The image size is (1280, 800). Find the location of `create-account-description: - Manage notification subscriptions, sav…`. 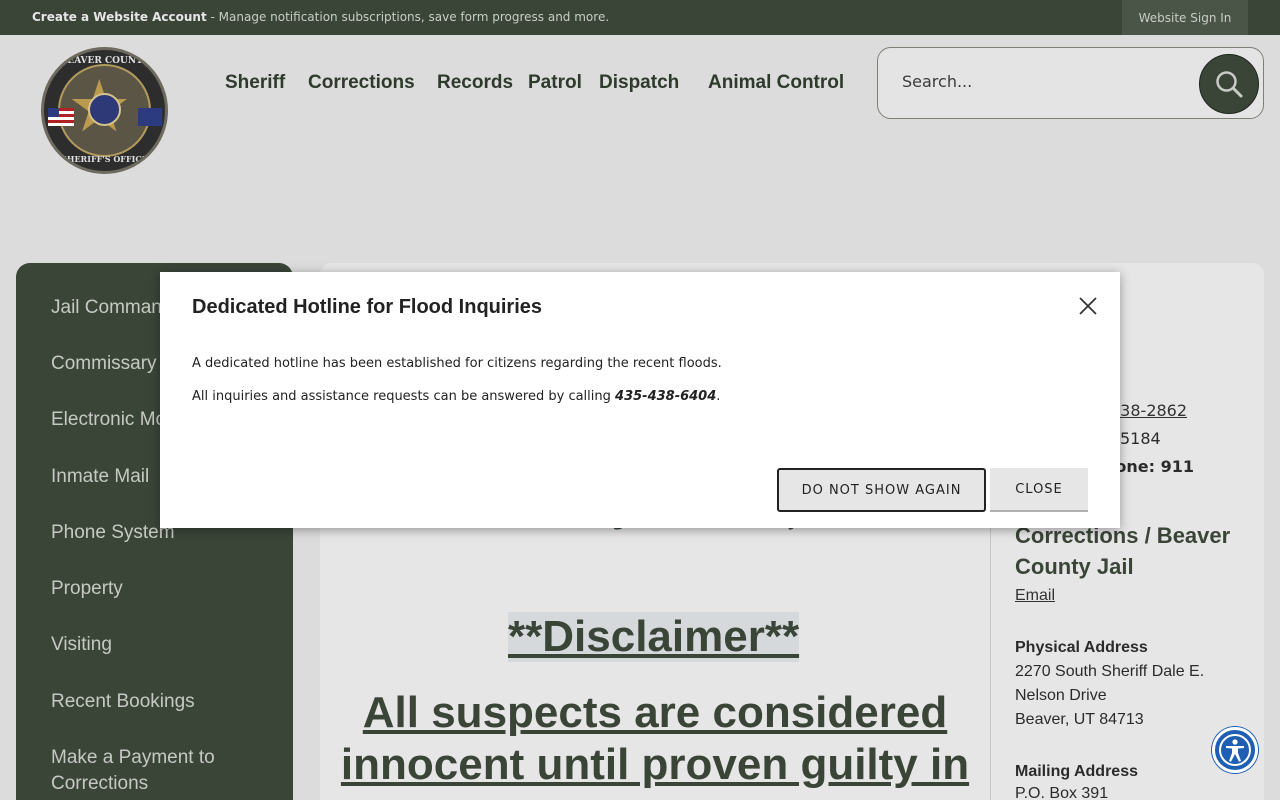

create-account-description: - Manage notification subscriptions, sav… is located at coordinates (408, 17).